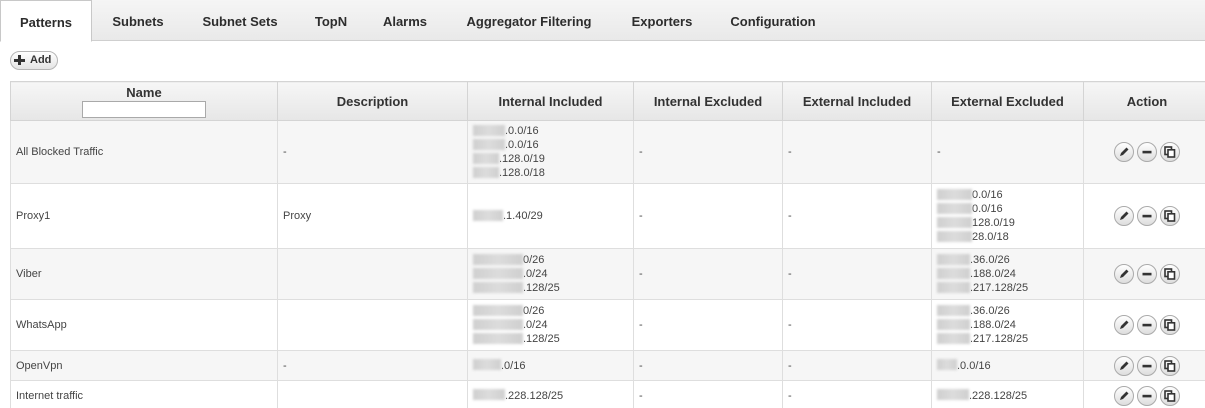 Image resolution: width=1205 pixels, height=408 pixels. What do you see at coordinates (993, 223) in the screenshot?
I see `ip-value: 128.0/19` at bounding box center [993, 223].